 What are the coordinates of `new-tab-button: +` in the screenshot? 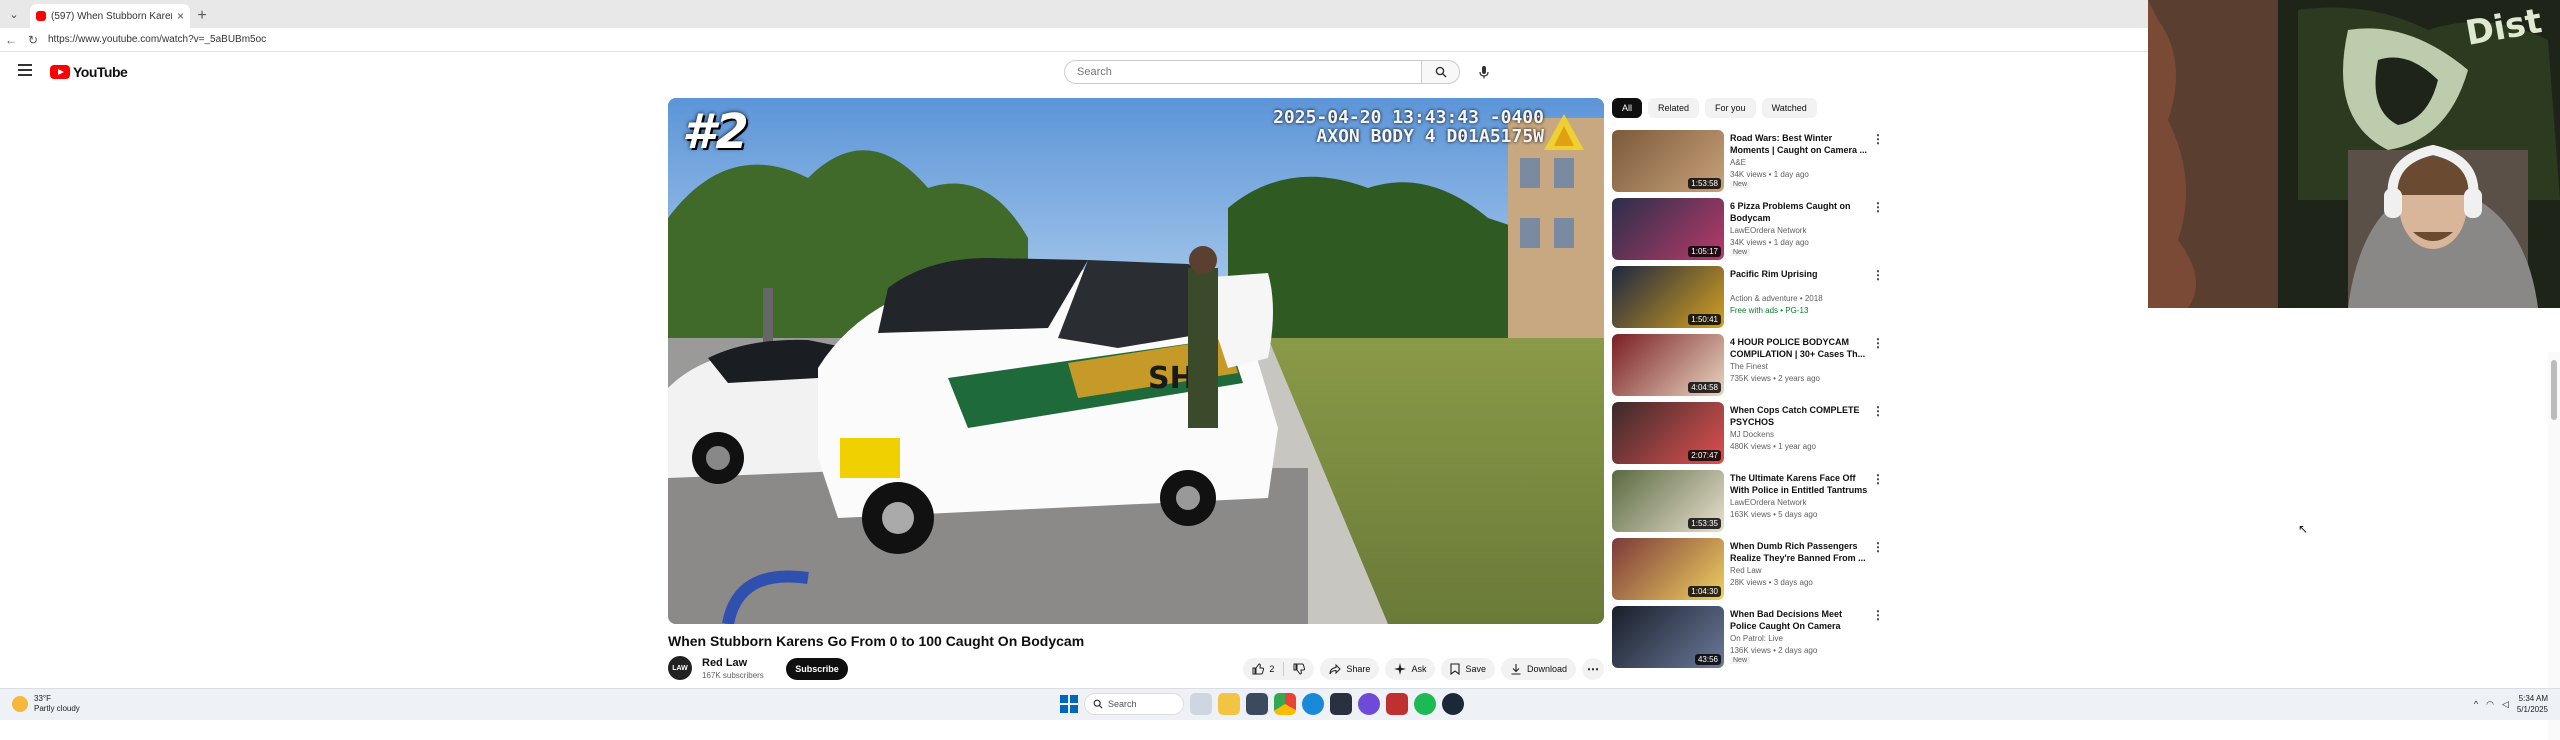 It's located at (202, 16).